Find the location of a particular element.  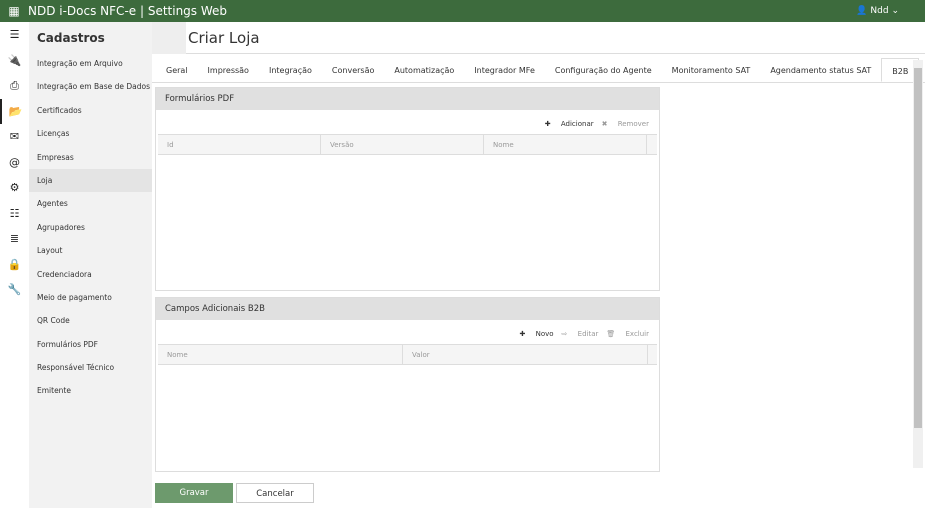

sidebar-item: Formulários PDF is located at coordinates (90, 344).